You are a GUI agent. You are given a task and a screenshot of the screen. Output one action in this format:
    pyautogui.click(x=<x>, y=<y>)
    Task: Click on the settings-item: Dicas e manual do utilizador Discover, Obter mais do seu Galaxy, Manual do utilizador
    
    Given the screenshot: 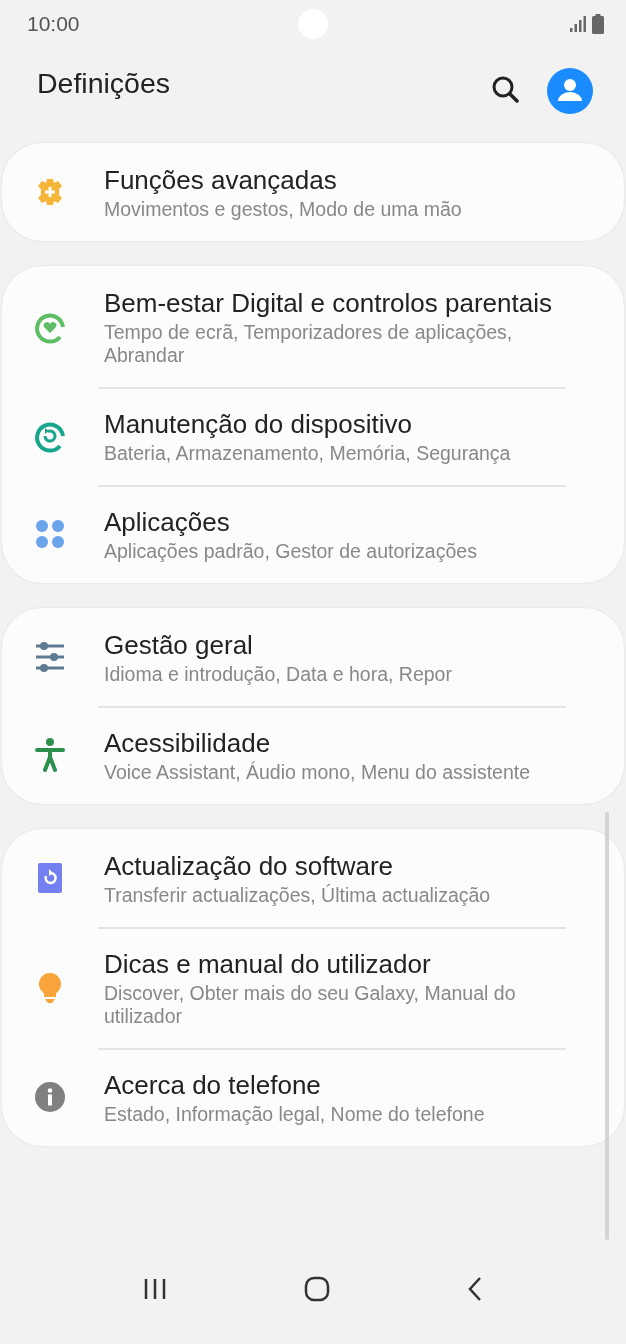 What is the action you would take?
    pyautogui.click(x=313, y=987)
    